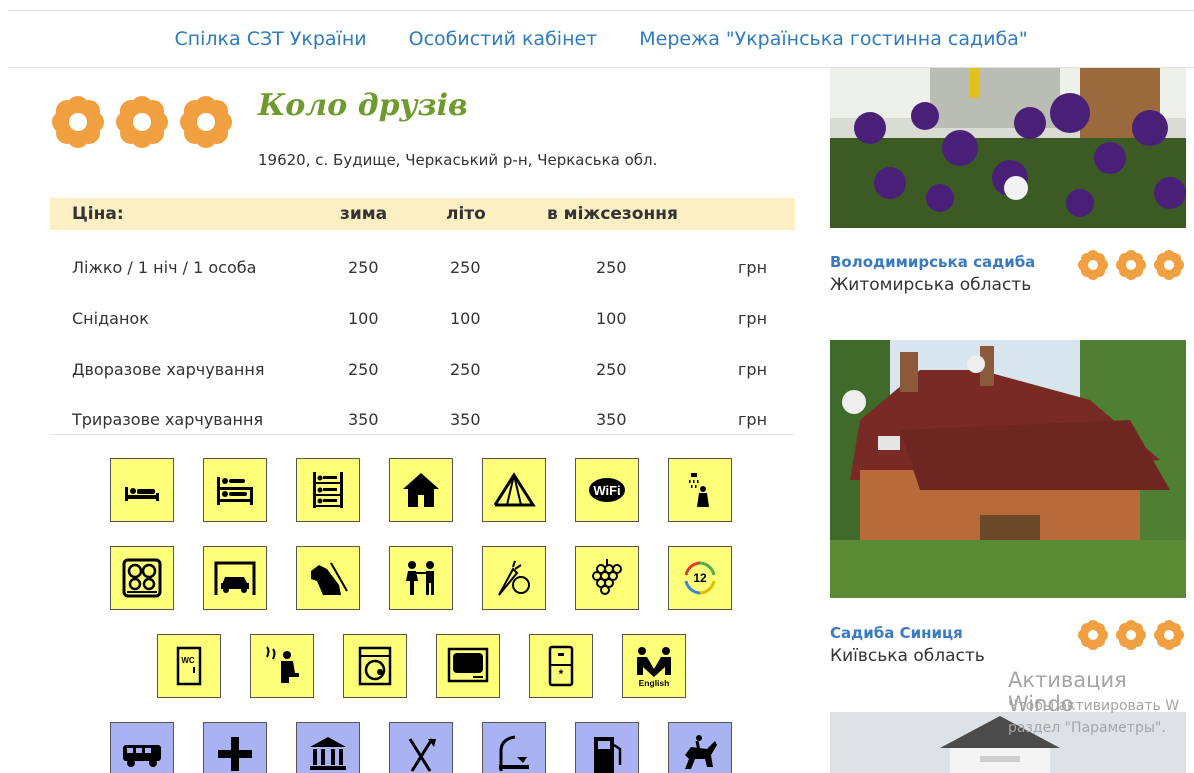 This screenshot has width=1194, height=773. Describe the element at coordinates (468, 666) in the screenshot. I see `tv-icon` at that location.